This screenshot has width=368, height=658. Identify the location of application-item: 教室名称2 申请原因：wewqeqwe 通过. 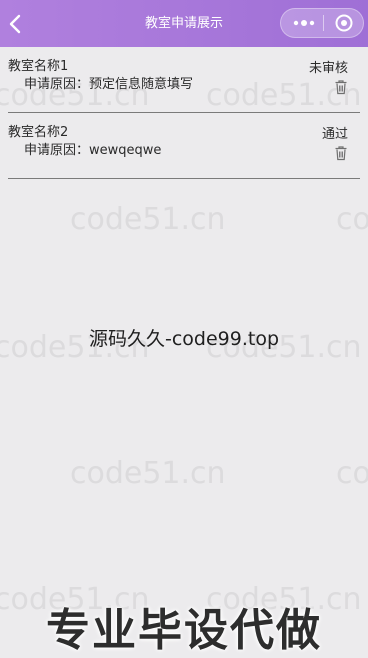
(184, 148).